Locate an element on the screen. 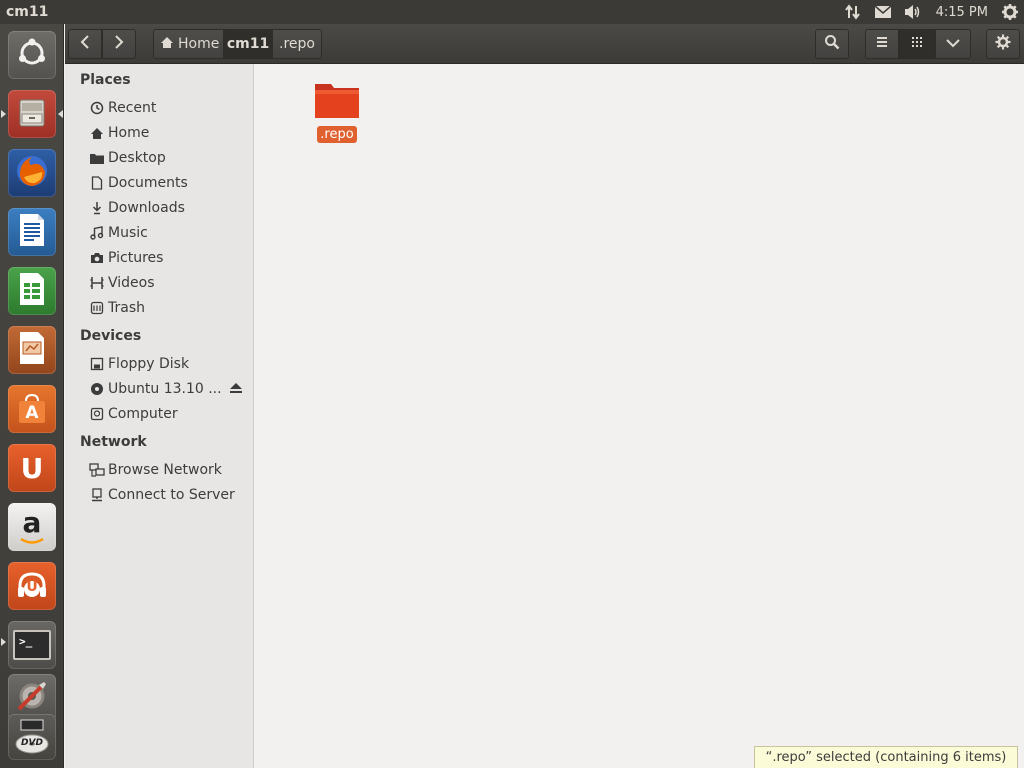 The height and width of the screenshot is (768, 1024). software-center-letter: A is located at coordinates (32, 413).